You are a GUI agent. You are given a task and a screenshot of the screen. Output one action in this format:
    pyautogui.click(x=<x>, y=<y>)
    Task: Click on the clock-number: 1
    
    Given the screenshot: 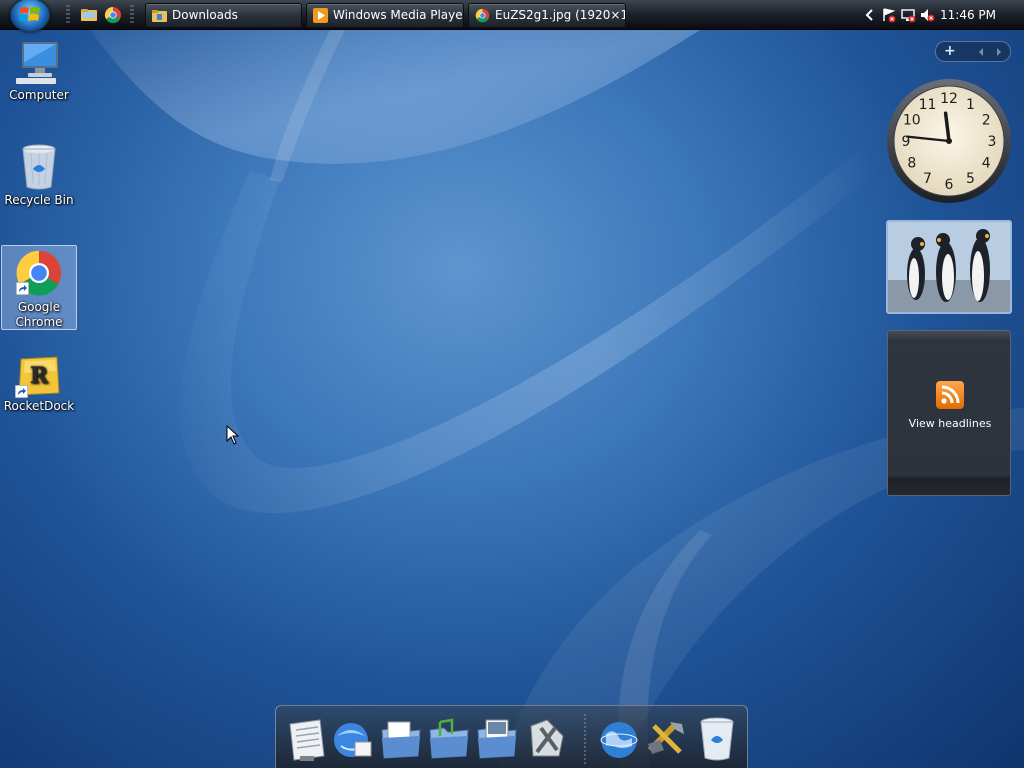 What is the action you would take?
    pyautogui.click(x=970, y=105)
    